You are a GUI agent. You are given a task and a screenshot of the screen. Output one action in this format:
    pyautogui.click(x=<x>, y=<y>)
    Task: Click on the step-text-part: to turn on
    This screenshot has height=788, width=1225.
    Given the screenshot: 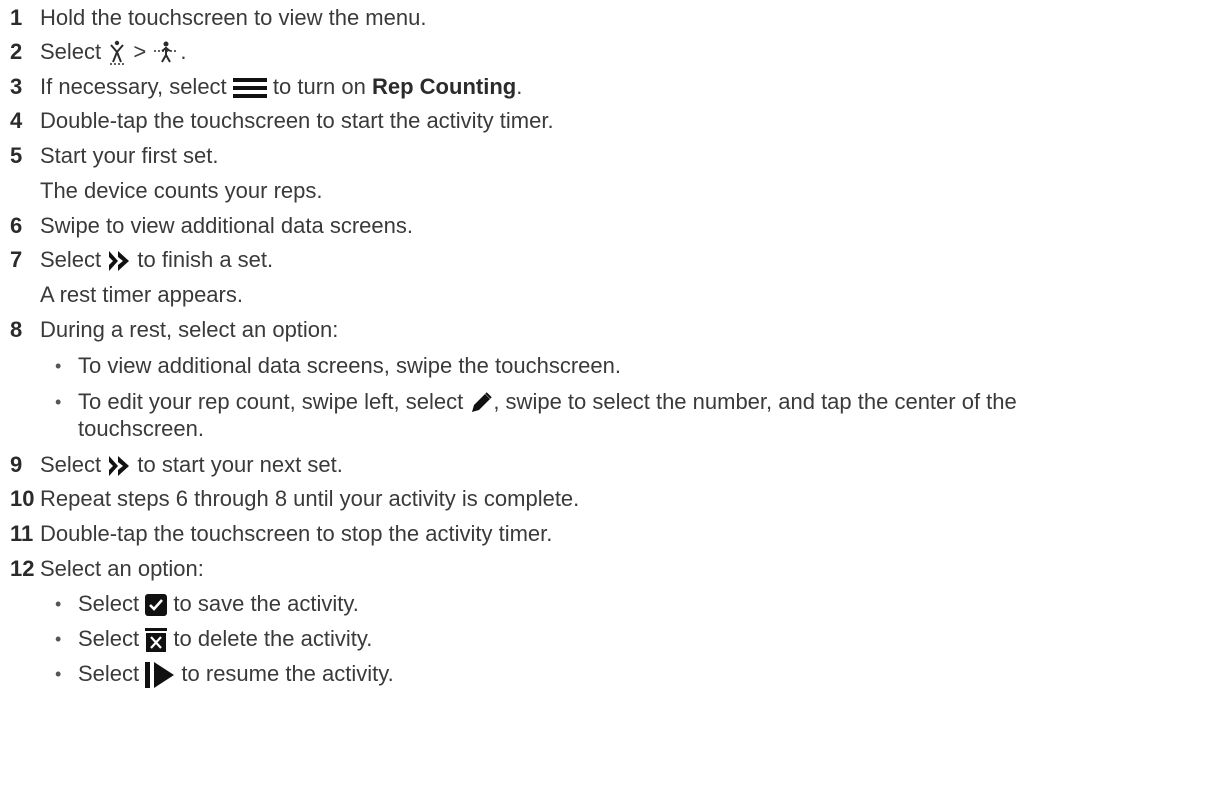 What is the action you would take?
    pyautogui.click(x=319, y=86)
    